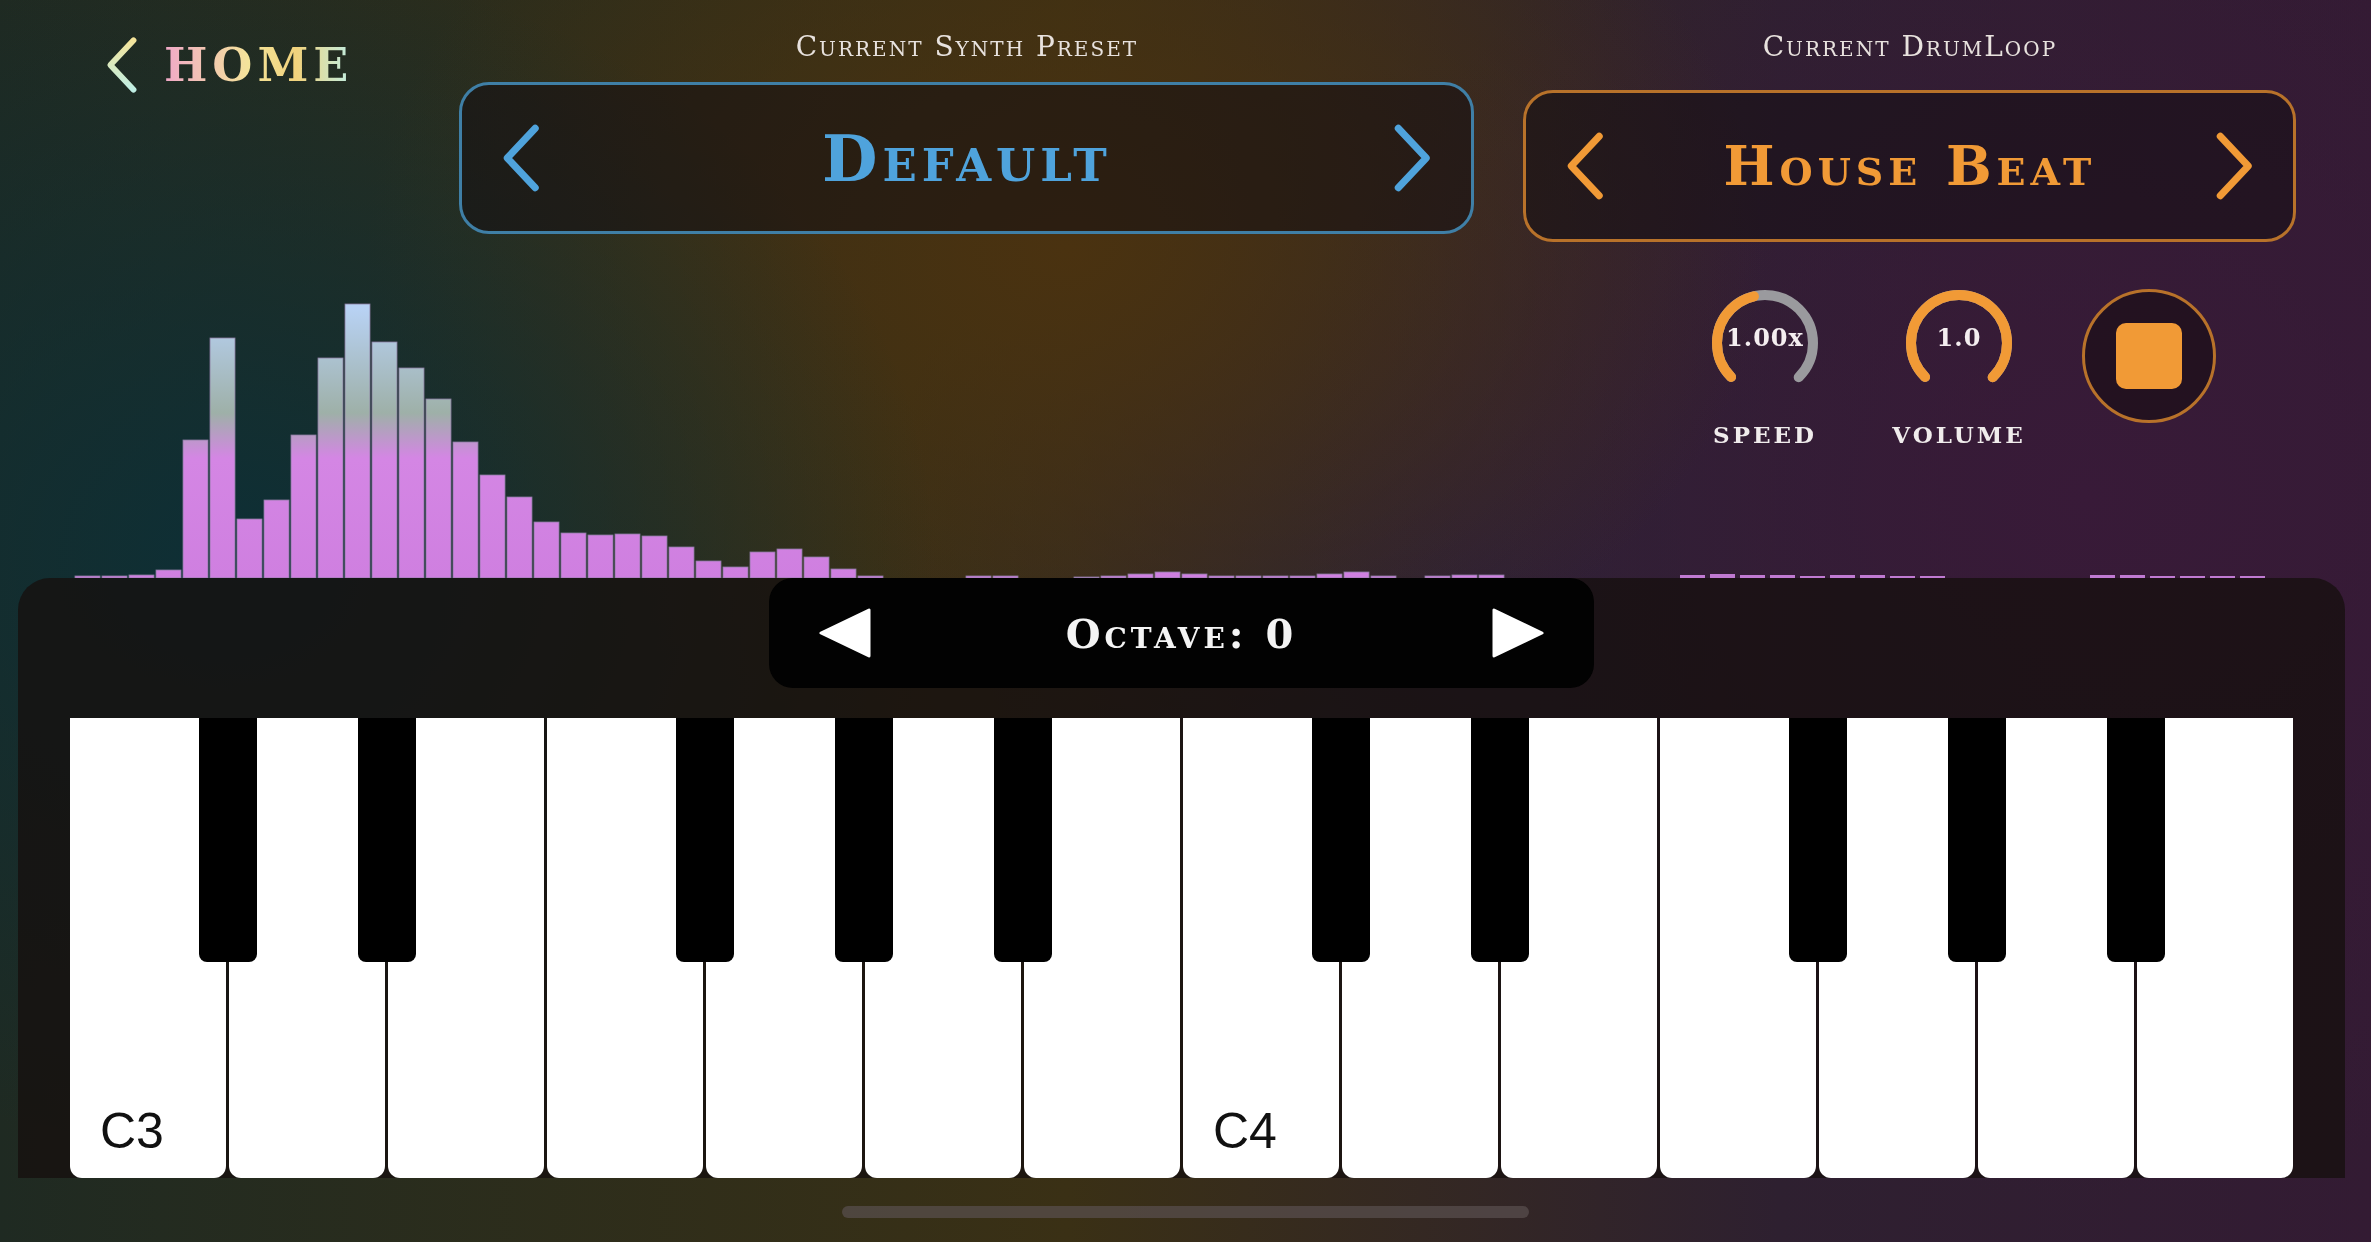 This screenshot has height=1242, width=2371. I want to click on drumloop-name: House Beat, so click(1910, 166).